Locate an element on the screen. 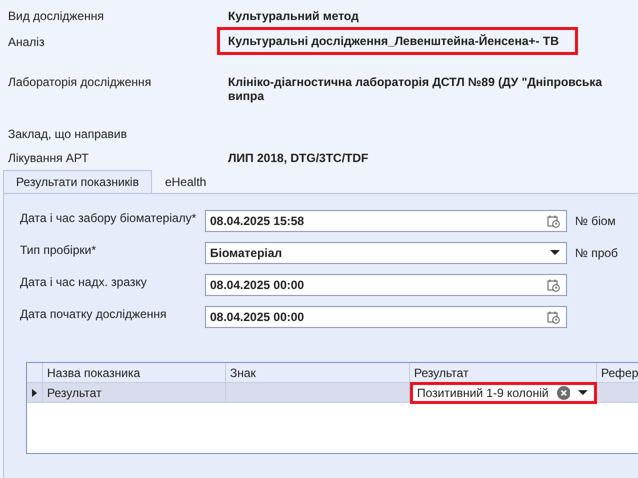 This screenshot has height=478, width=638. field-value: Клініко-діагностична лабораторія ДСТЛ №89 (ДУ "Дніпровська випра is located at coordinates (416, 88).